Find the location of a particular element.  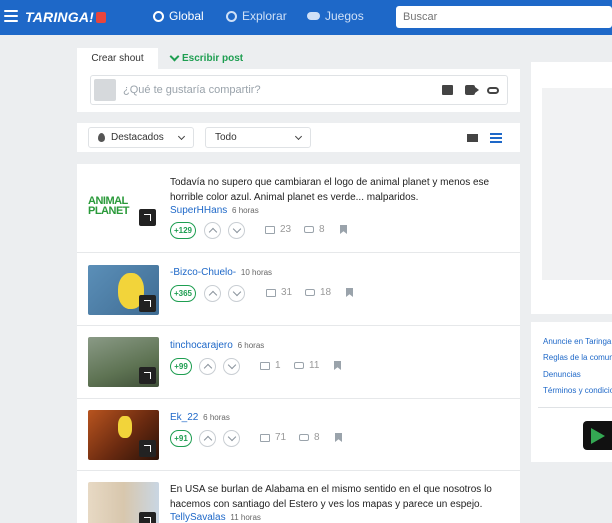

scope-select: Todo is located at coordinates (258, 137).